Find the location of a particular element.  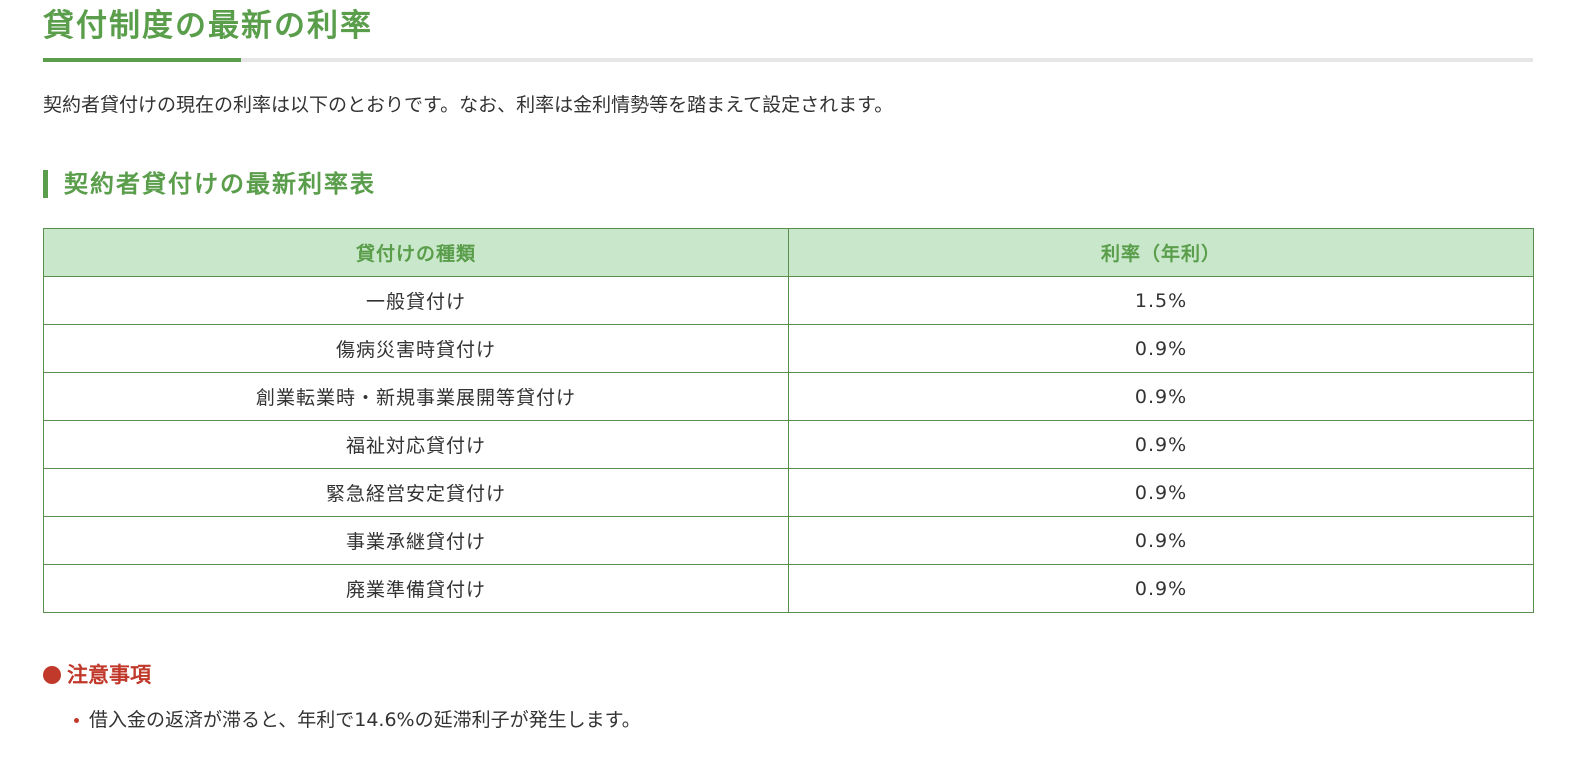

section-heading: 契約者貸付けの最新利率表 is located at coordinates (209, 184).